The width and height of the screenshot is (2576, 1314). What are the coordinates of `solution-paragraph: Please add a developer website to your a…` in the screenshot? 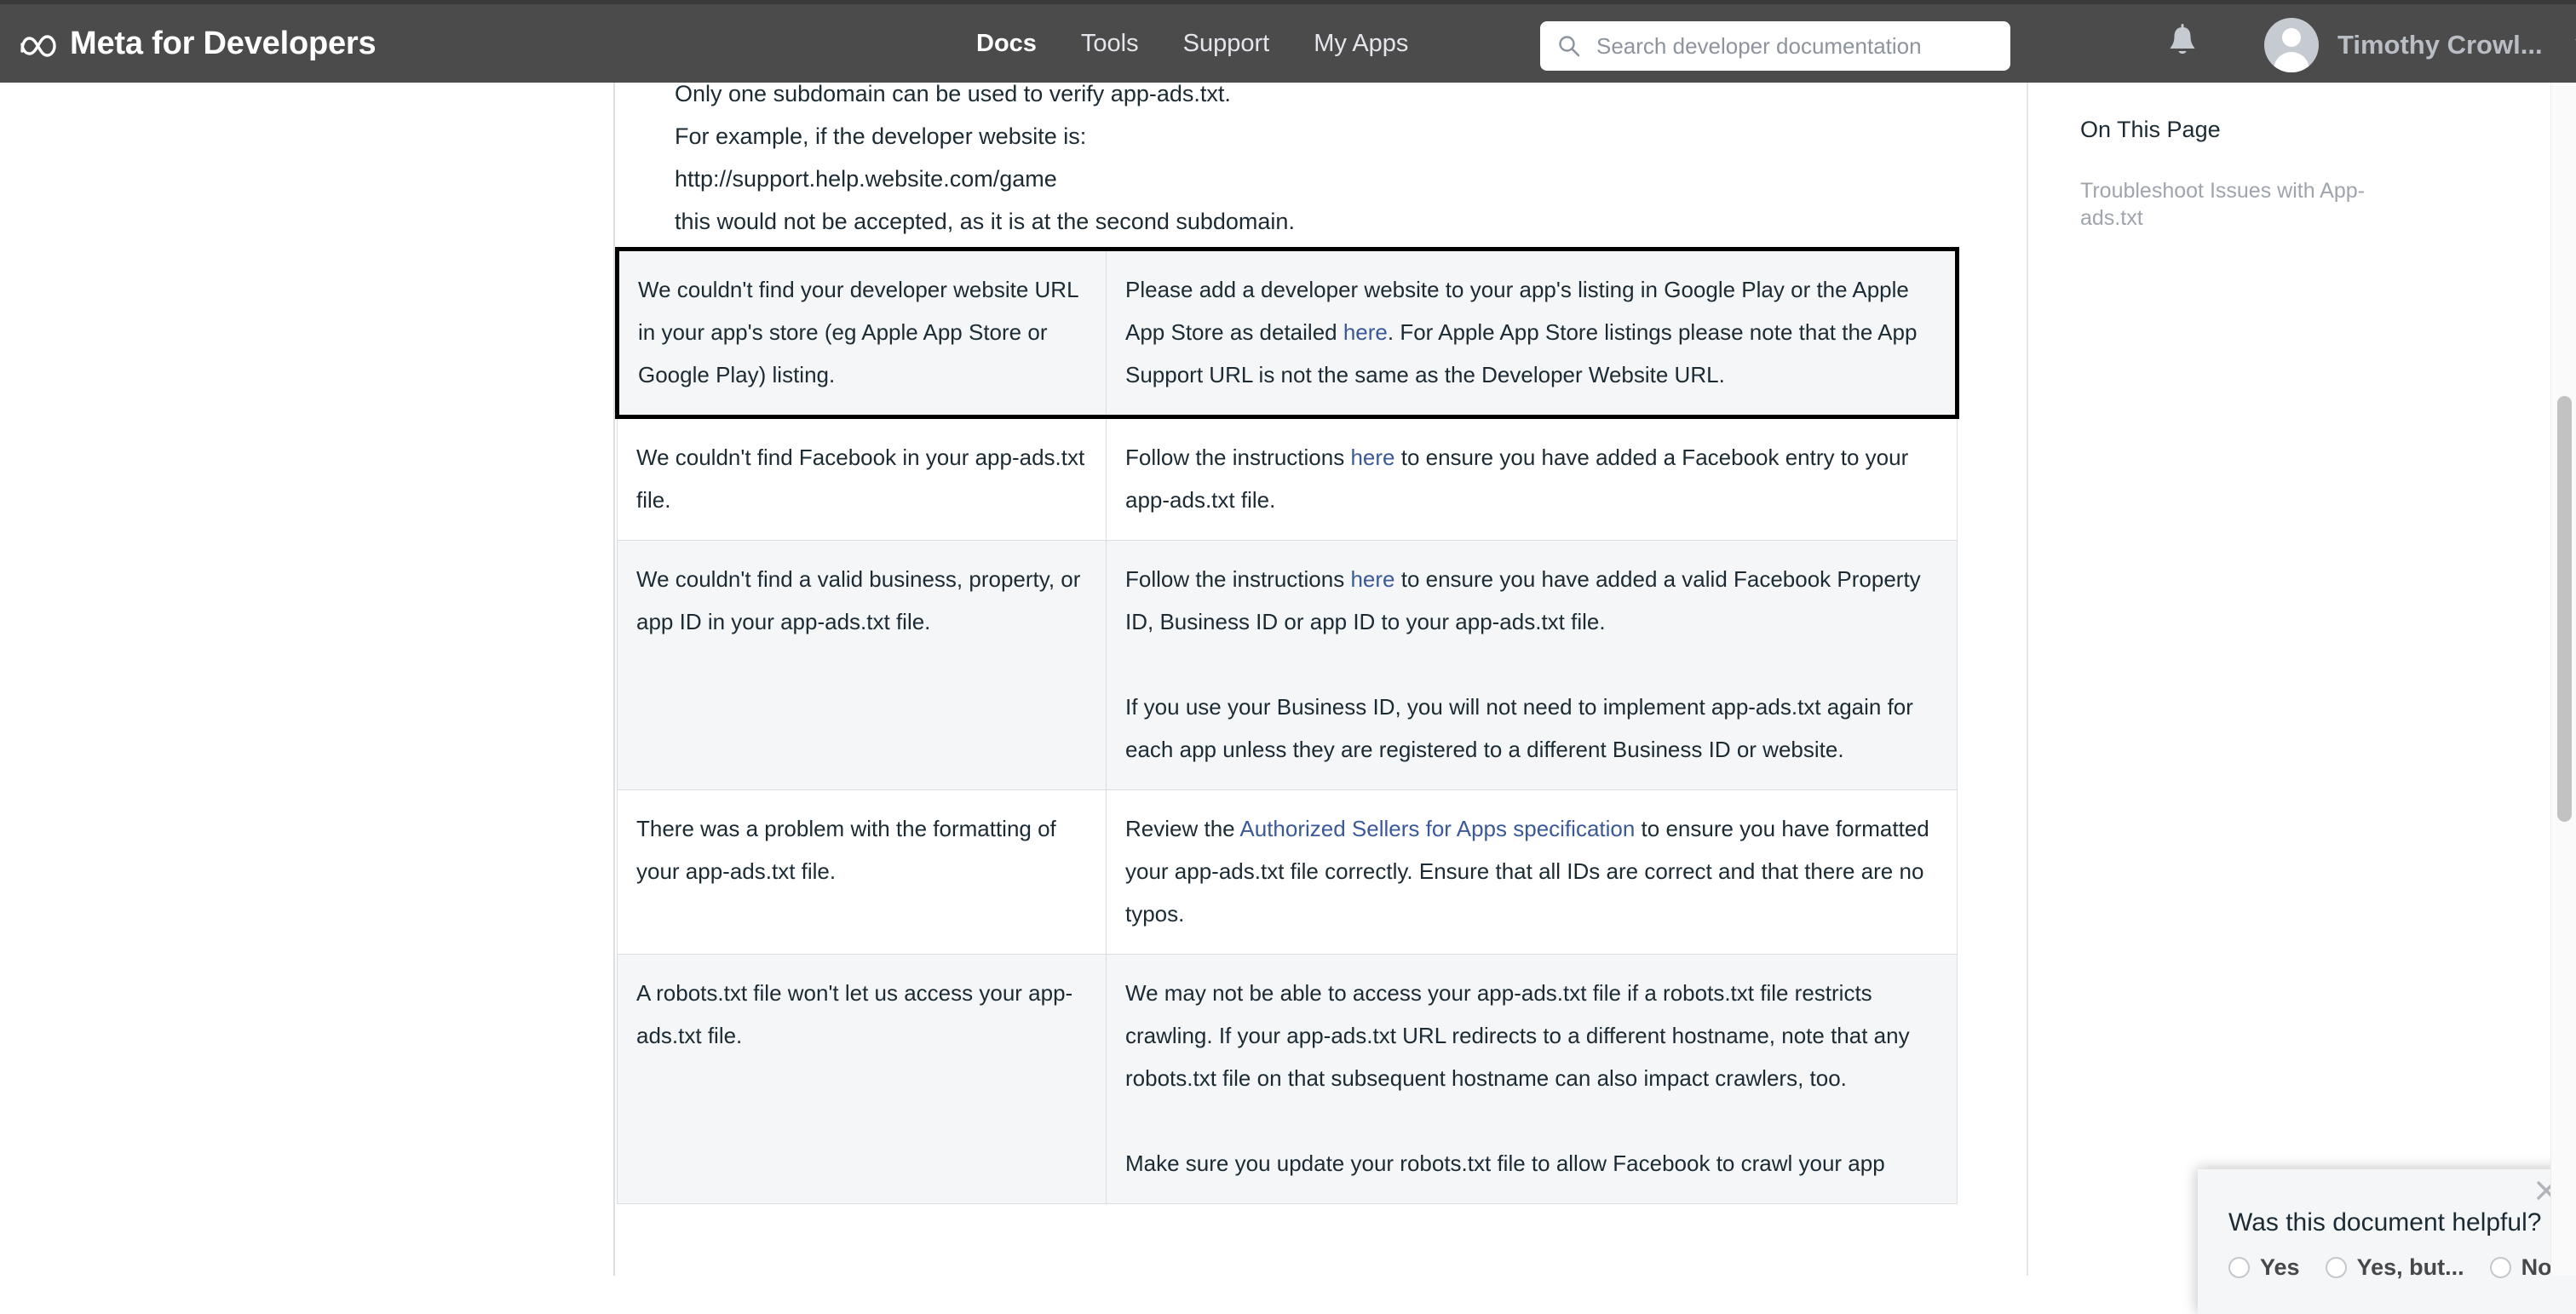 It's located at (1521, 332).